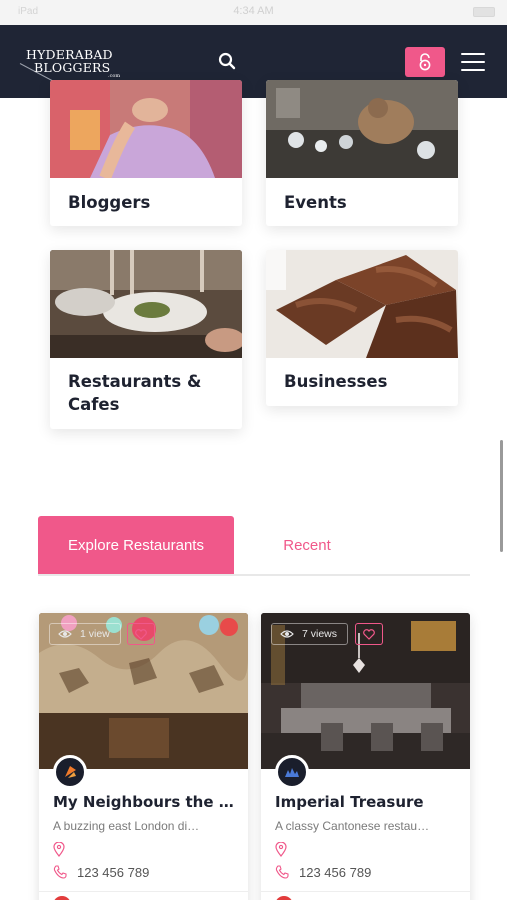  I want to click on businesses-image, so click(362, 304).